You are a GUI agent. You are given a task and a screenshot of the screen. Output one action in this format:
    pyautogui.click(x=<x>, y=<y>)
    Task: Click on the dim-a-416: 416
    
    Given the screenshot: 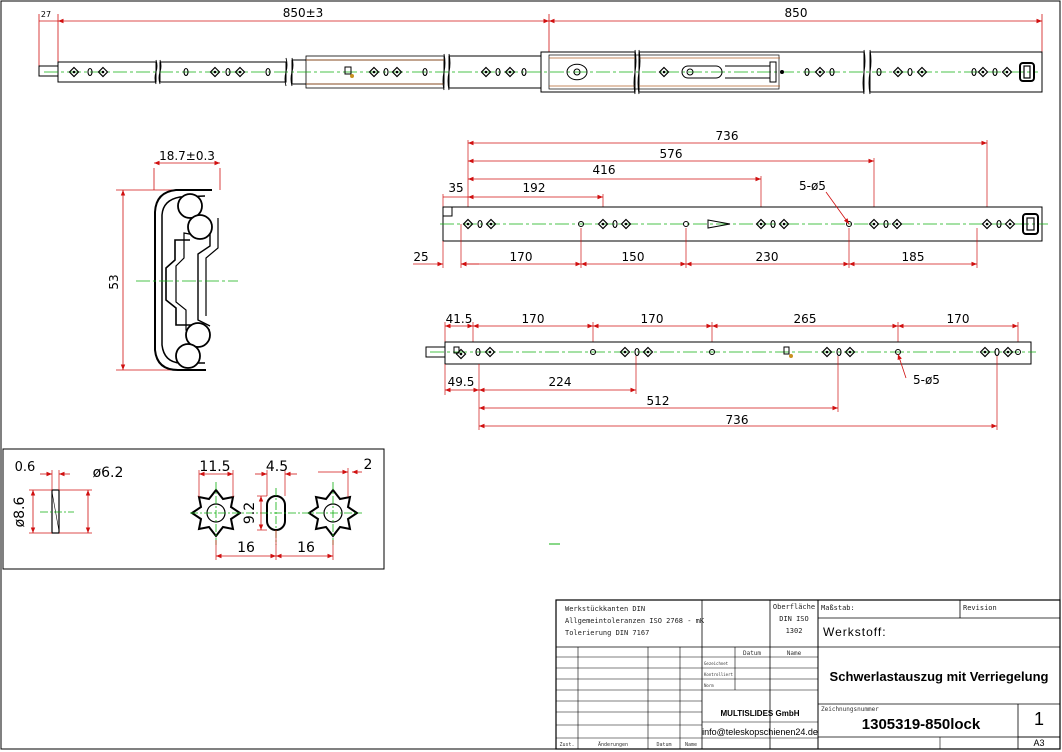 What is the action you would take?
    pyautogui.click(x=604, y=170)
    